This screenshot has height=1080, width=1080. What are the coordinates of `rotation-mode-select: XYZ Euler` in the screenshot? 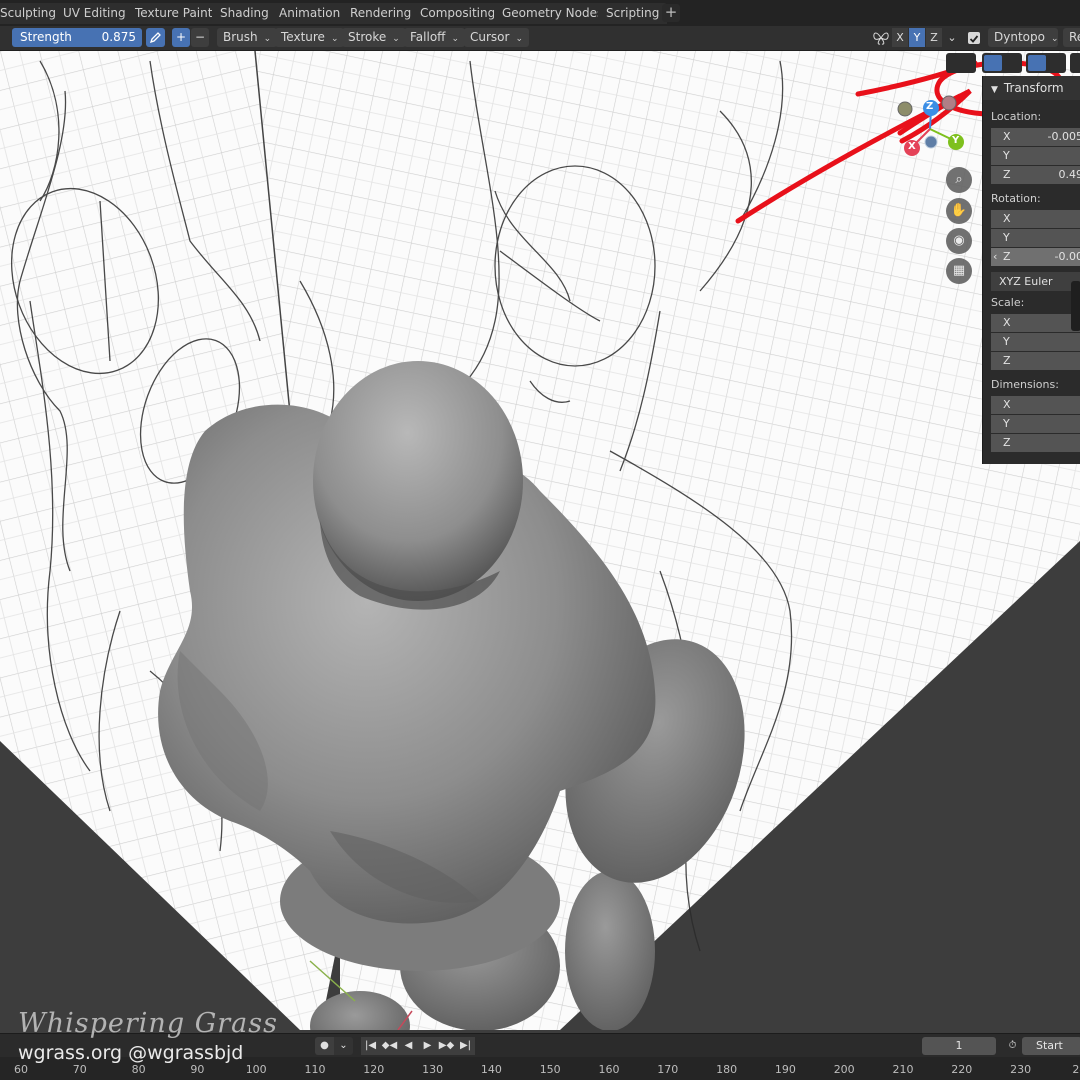 It's located at (1035, 281).